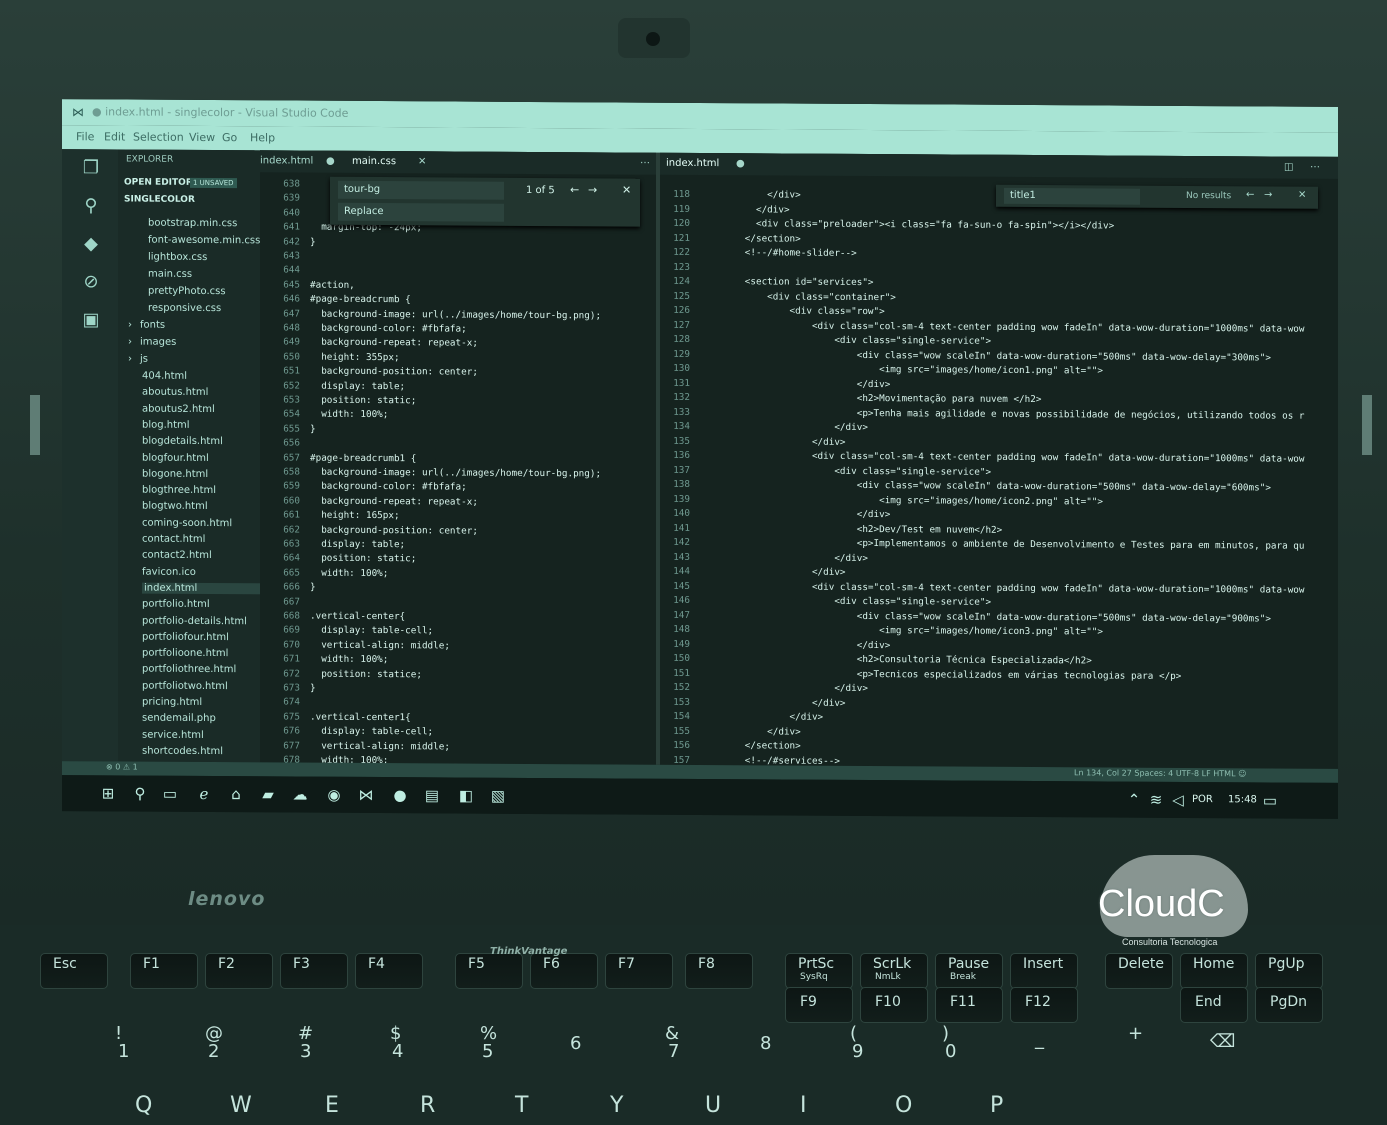  Describe the element at coordinates (175, 506) in the screenshot. I see `sidebar-file: blogtwo.html` at that location.